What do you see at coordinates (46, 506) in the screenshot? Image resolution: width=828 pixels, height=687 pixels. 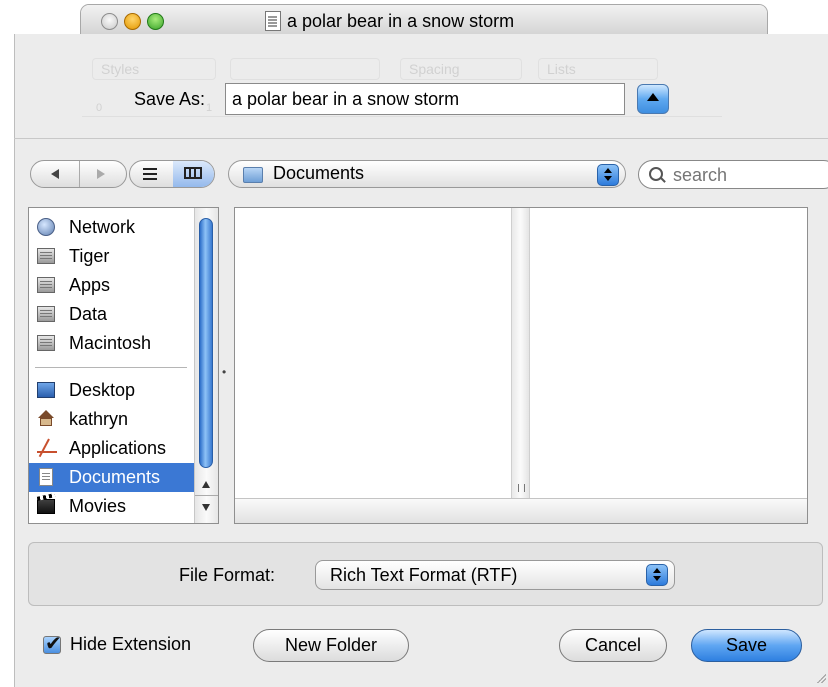 I see `movies-icon` at bounding box center [46, 506].